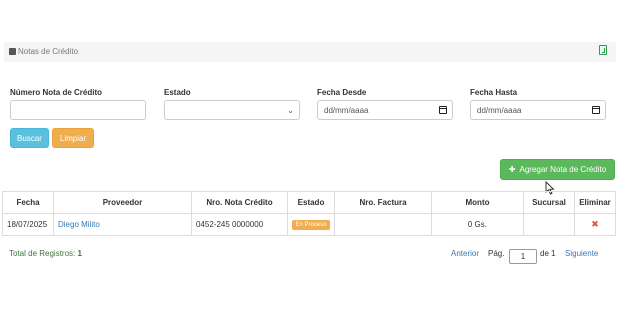  I want to click on col-header-sucursal: Sucursal, so click(549, 202).